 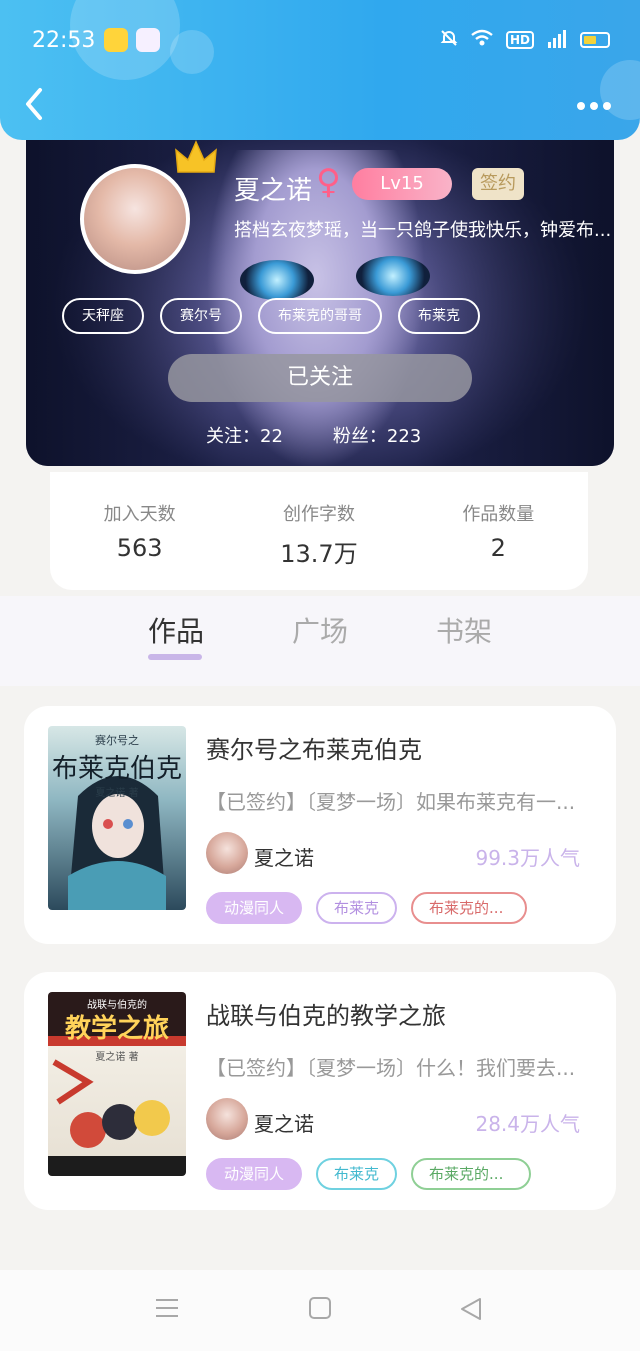 I want to click on stat-label: 加入天数, so click(x=139, y=514).